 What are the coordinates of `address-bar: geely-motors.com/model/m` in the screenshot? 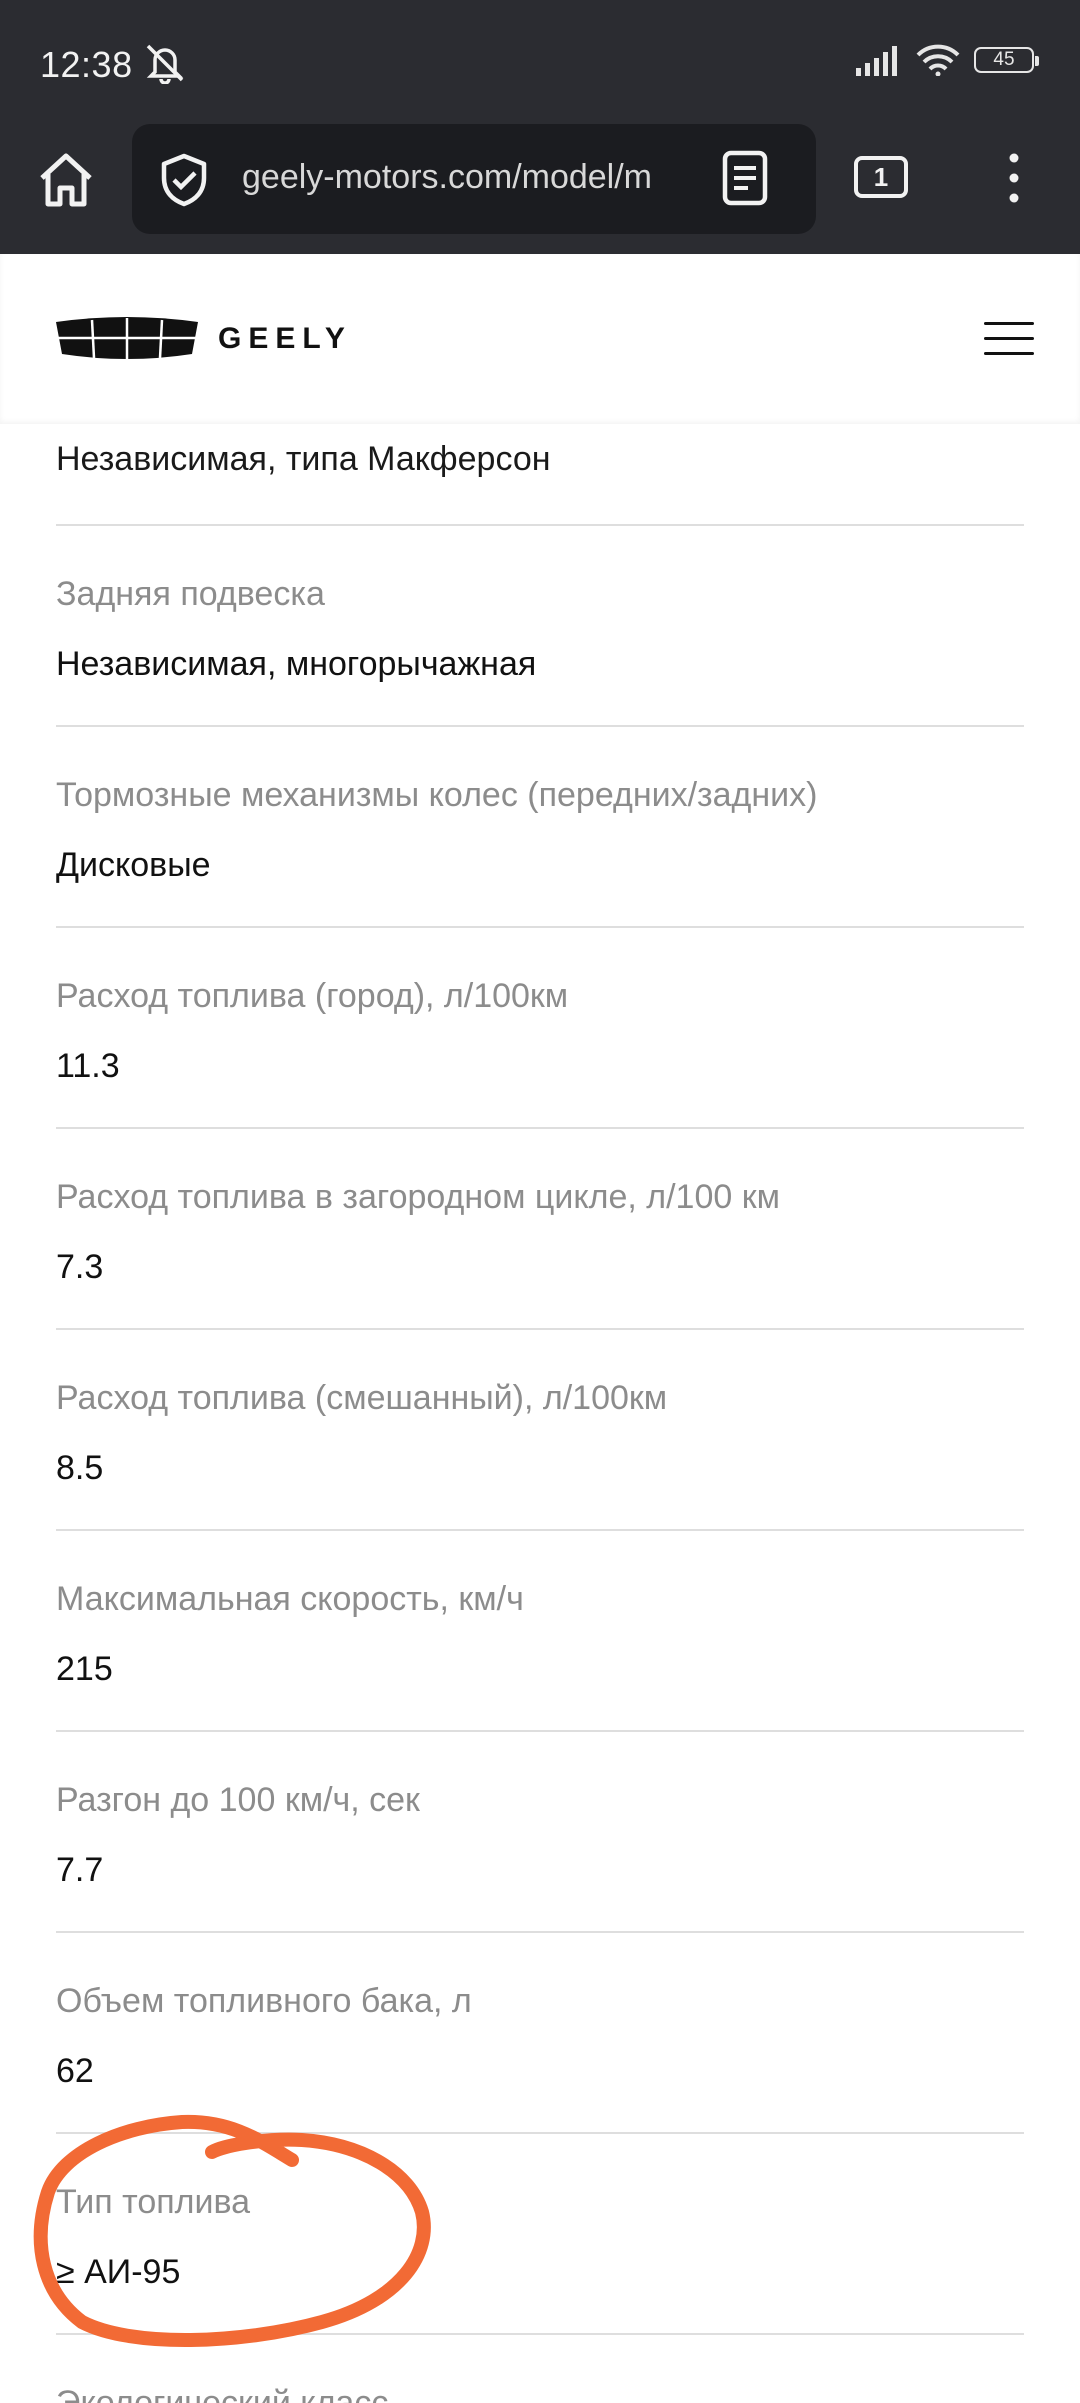 It's located at (474, 179).